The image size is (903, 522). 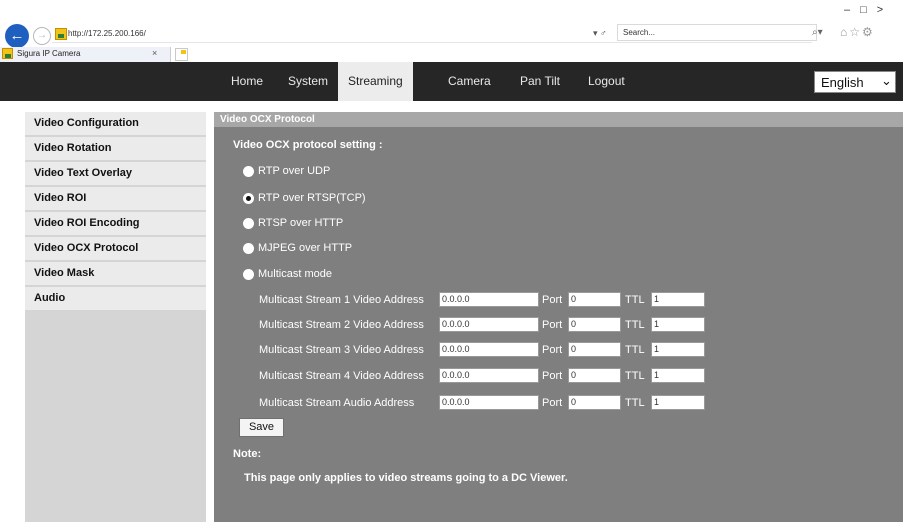 What do you see at coordinates (337, 403) in the screenshot?
I see `multicast-label: Multicast Stream Audio Address` at bounding box center [337, 403].